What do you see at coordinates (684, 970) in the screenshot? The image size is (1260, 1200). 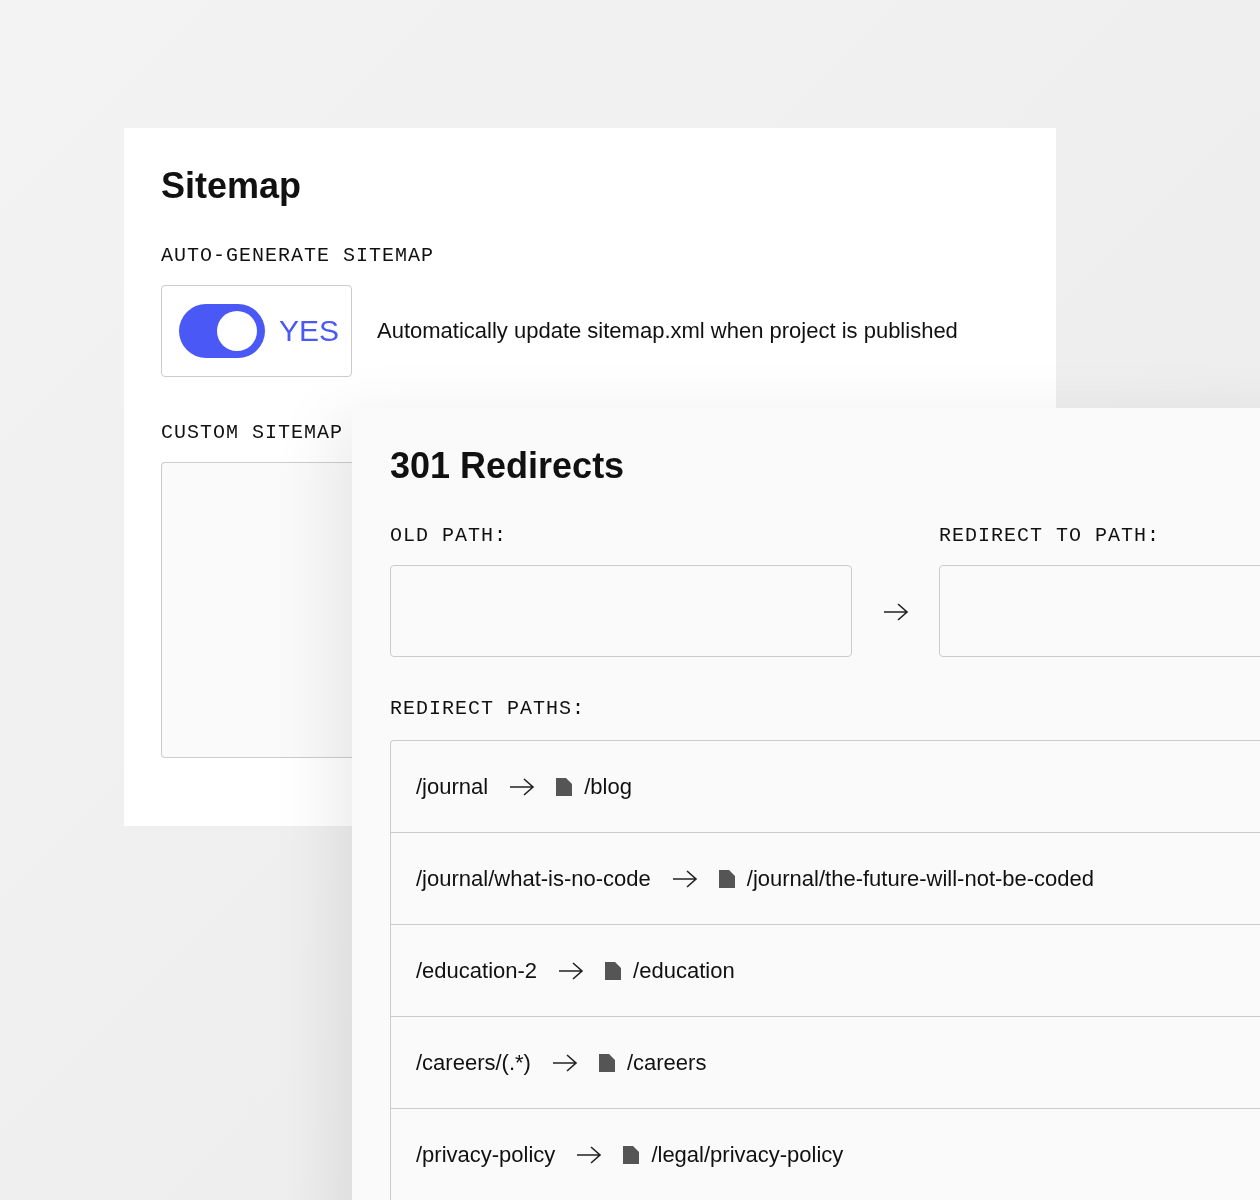 I see `target-path: /education` at bounding box center [684, 970].